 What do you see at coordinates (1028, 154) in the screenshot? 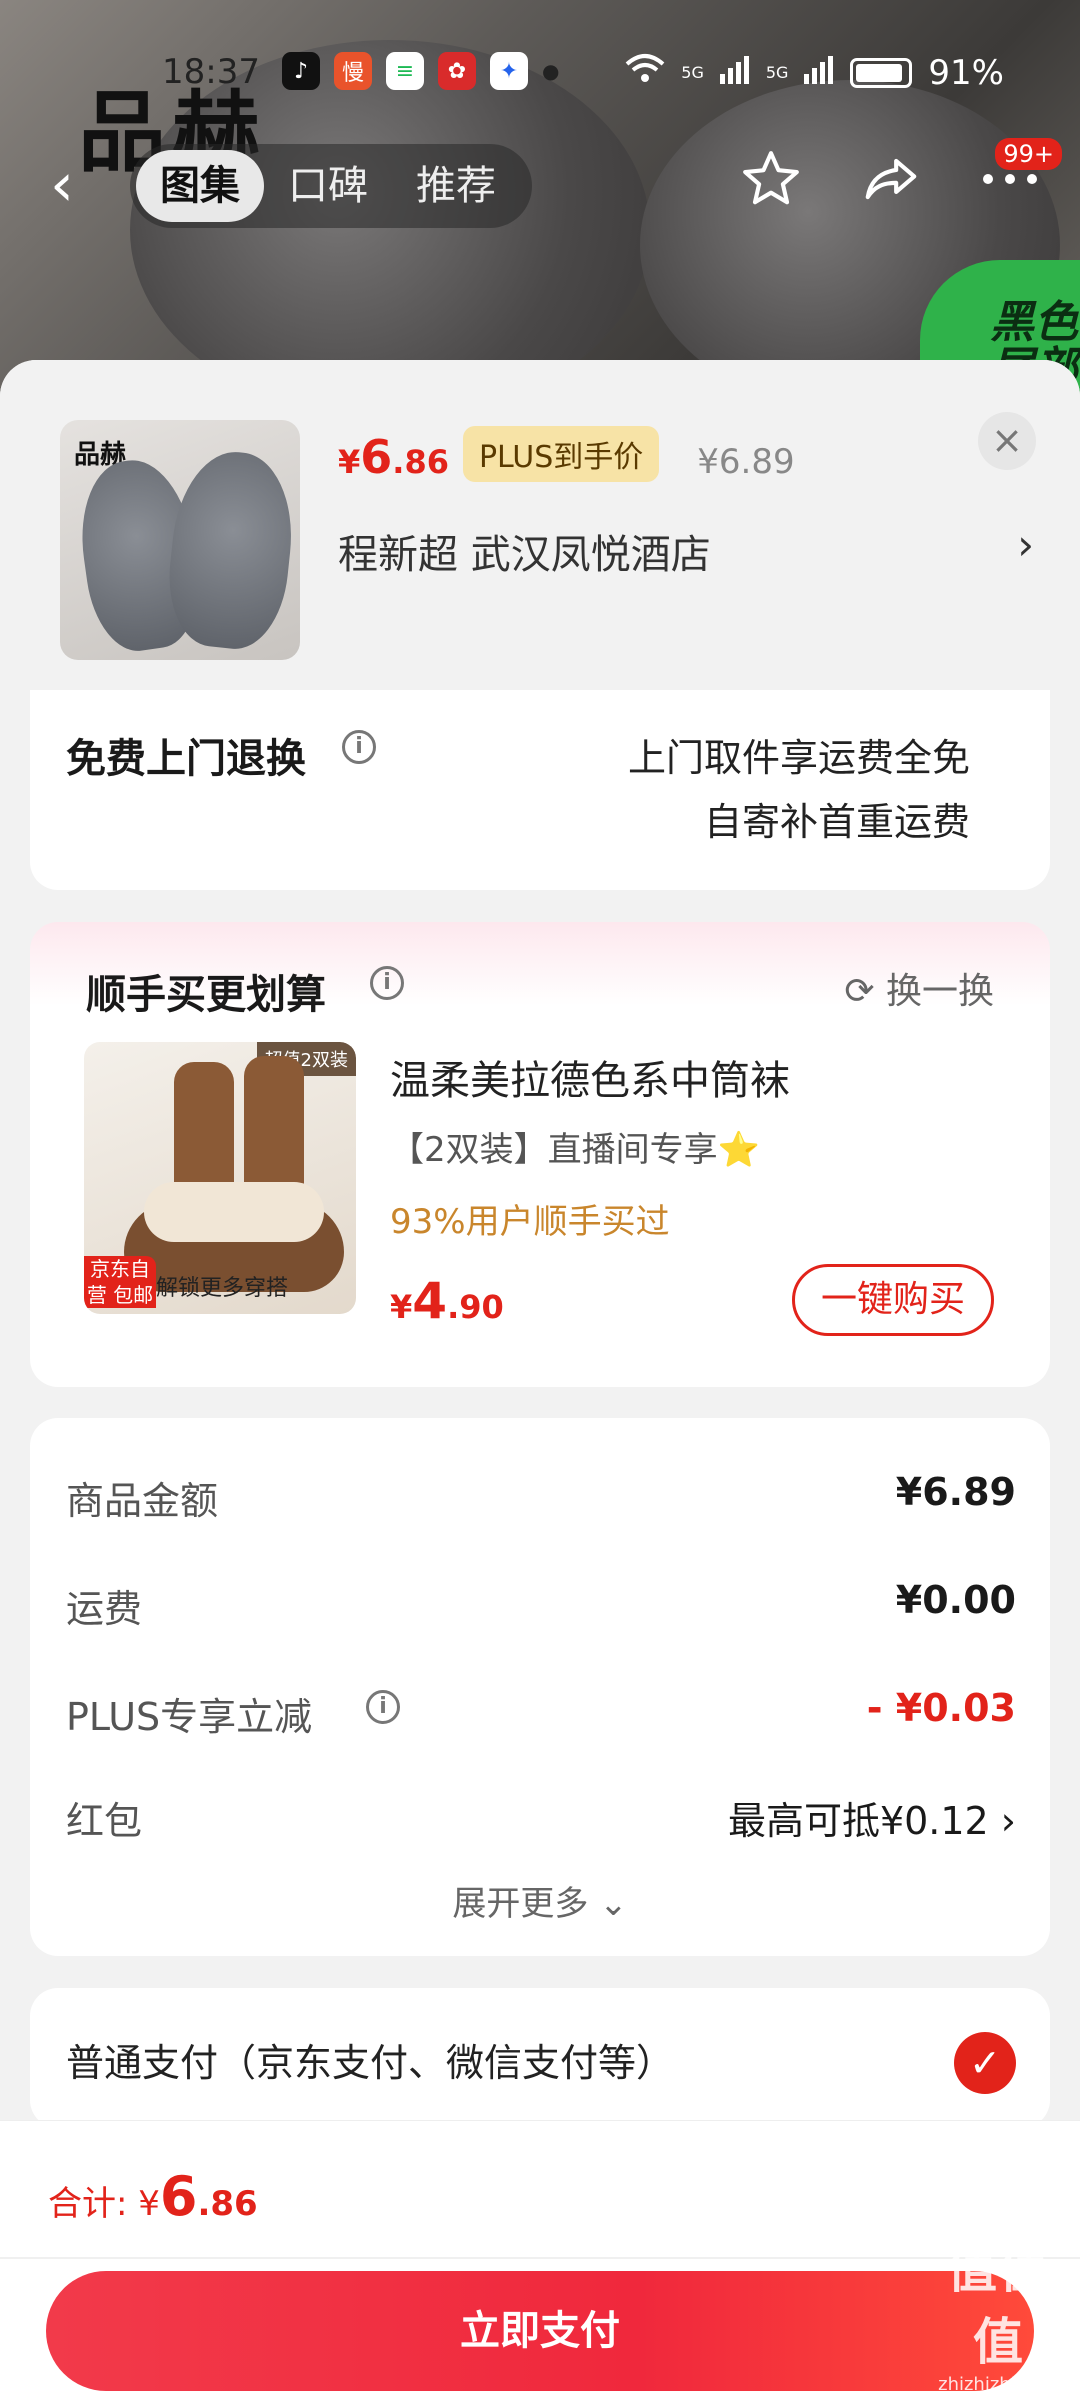
I see `message-count-badge: 99+` at bounding box center [1028, 154].